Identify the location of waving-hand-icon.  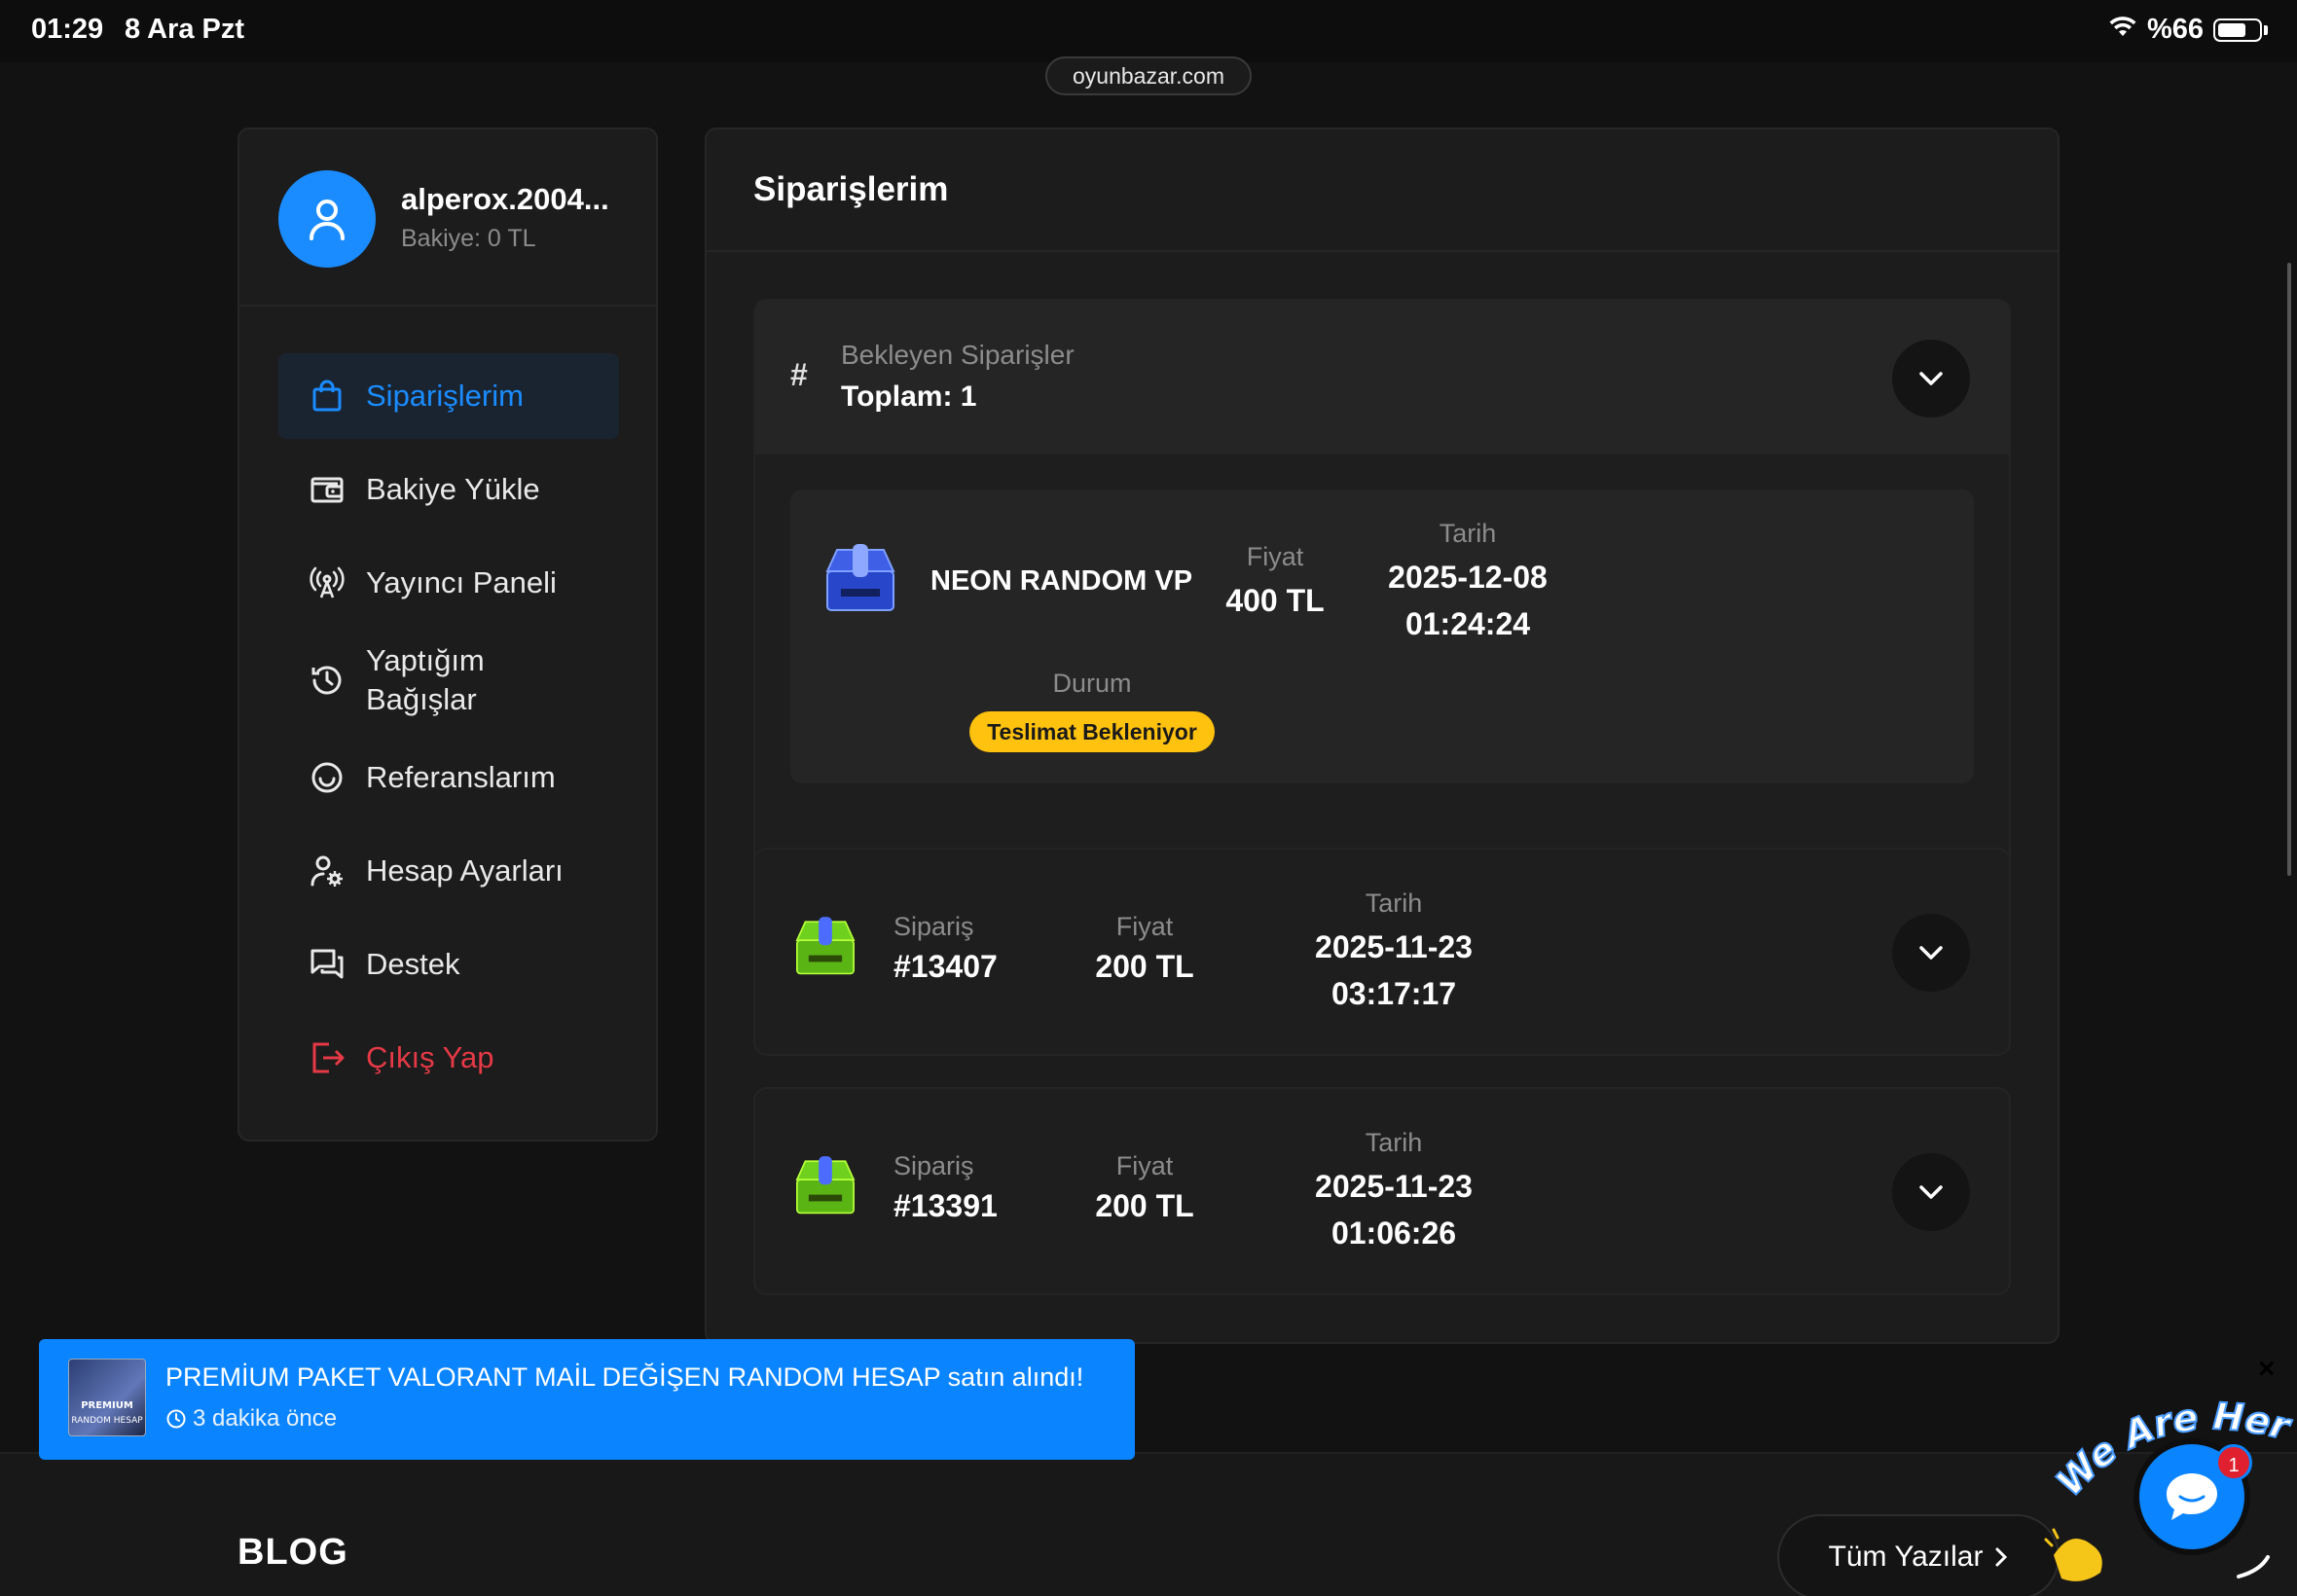
(2073, 1554).